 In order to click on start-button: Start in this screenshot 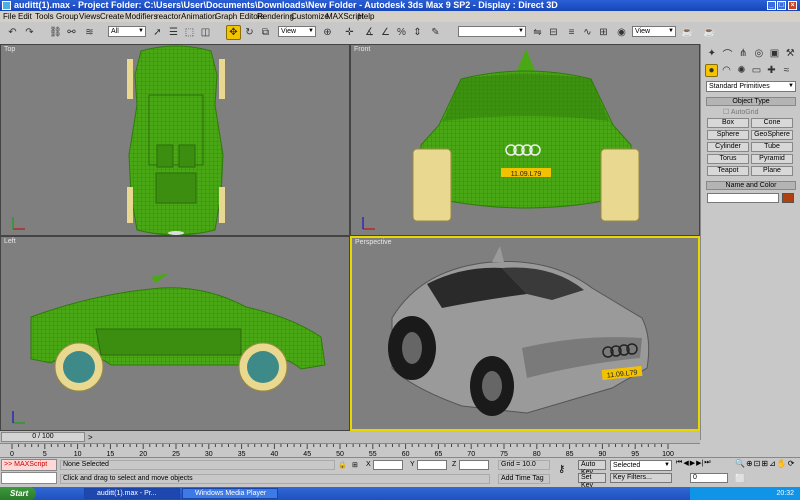, I will do `click(18, 493)`.